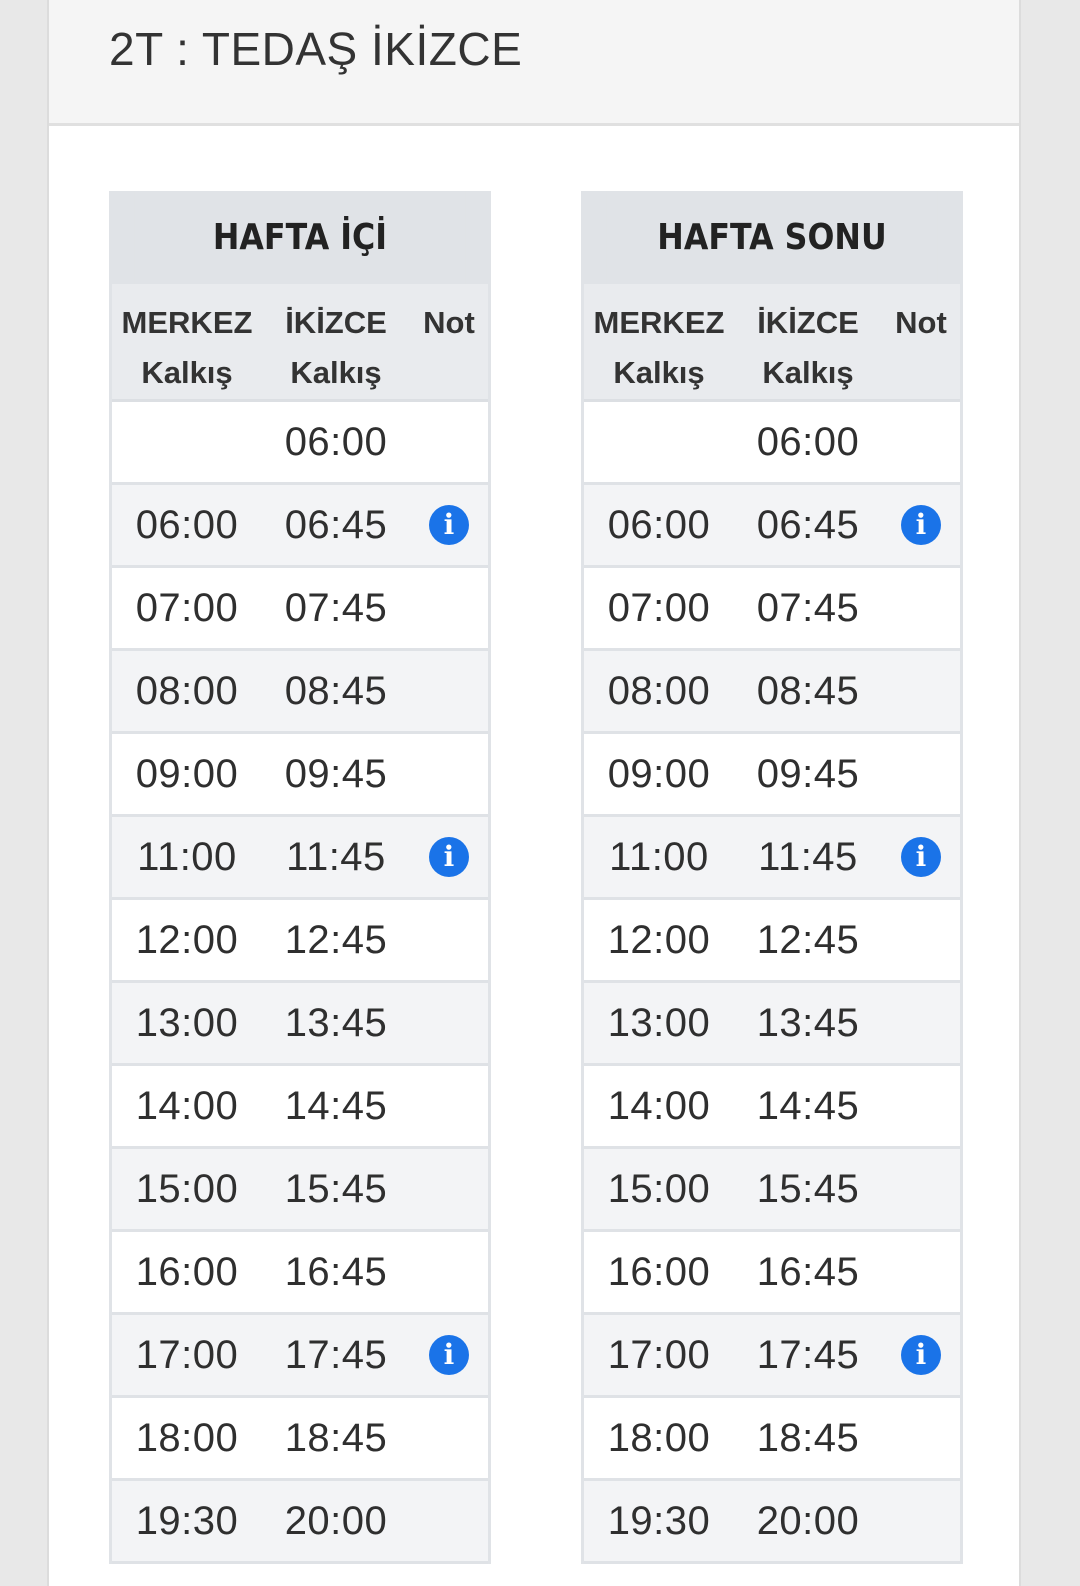  Describe the element at coordinates (449, 341) in the screenshot. I see `column-header-not: Not` at that location.